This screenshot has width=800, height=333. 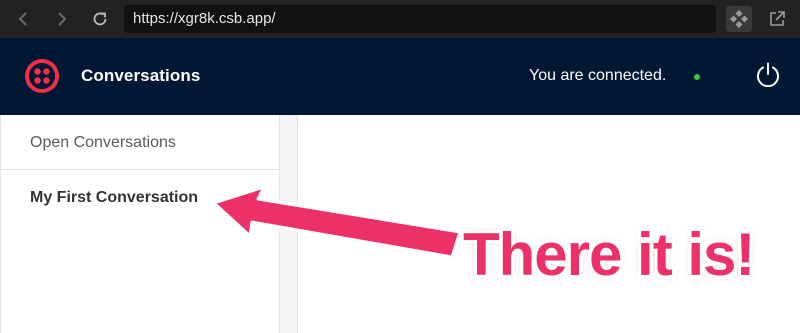 What do you see at coordinates (609, 254) in the screenshot?
I see `annotation-label: There it is!` at bounding box center [609, 254].